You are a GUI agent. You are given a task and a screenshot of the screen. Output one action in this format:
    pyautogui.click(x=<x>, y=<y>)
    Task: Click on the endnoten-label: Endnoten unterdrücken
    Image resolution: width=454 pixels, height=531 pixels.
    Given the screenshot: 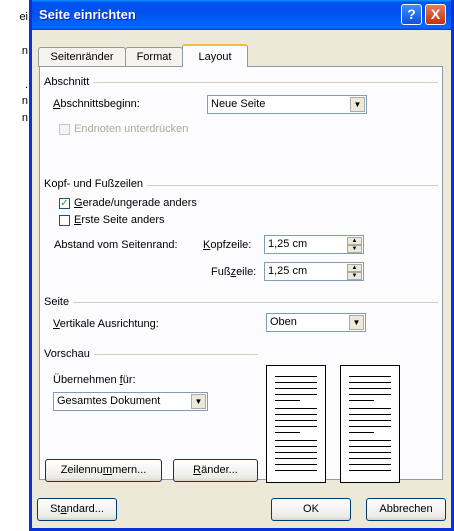 What is the action you would take?
    pyautogui.click(x=131, y=129)
    